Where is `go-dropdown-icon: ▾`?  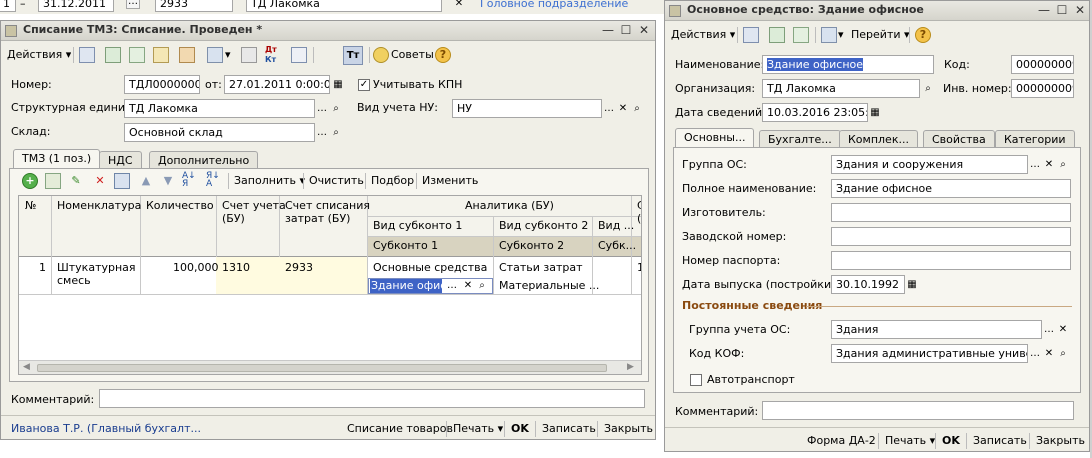
go-dropdown-icon: ▾ is located at coordinates (228, 55).